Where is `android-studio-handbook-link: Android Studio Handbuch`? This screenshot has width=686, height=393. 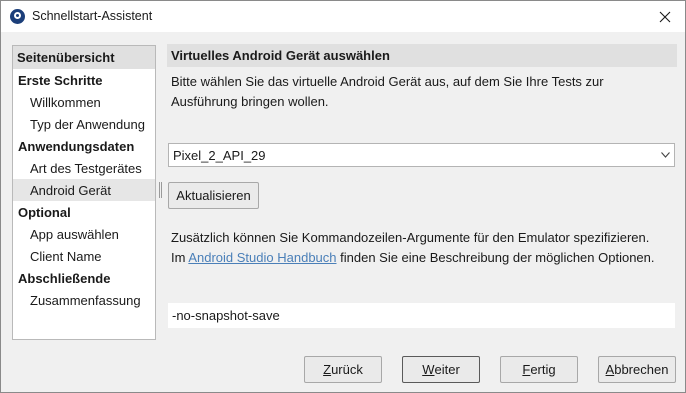 android-studio-handbook-link: Android Studio Handbuch is located at coordinates (262, 257).